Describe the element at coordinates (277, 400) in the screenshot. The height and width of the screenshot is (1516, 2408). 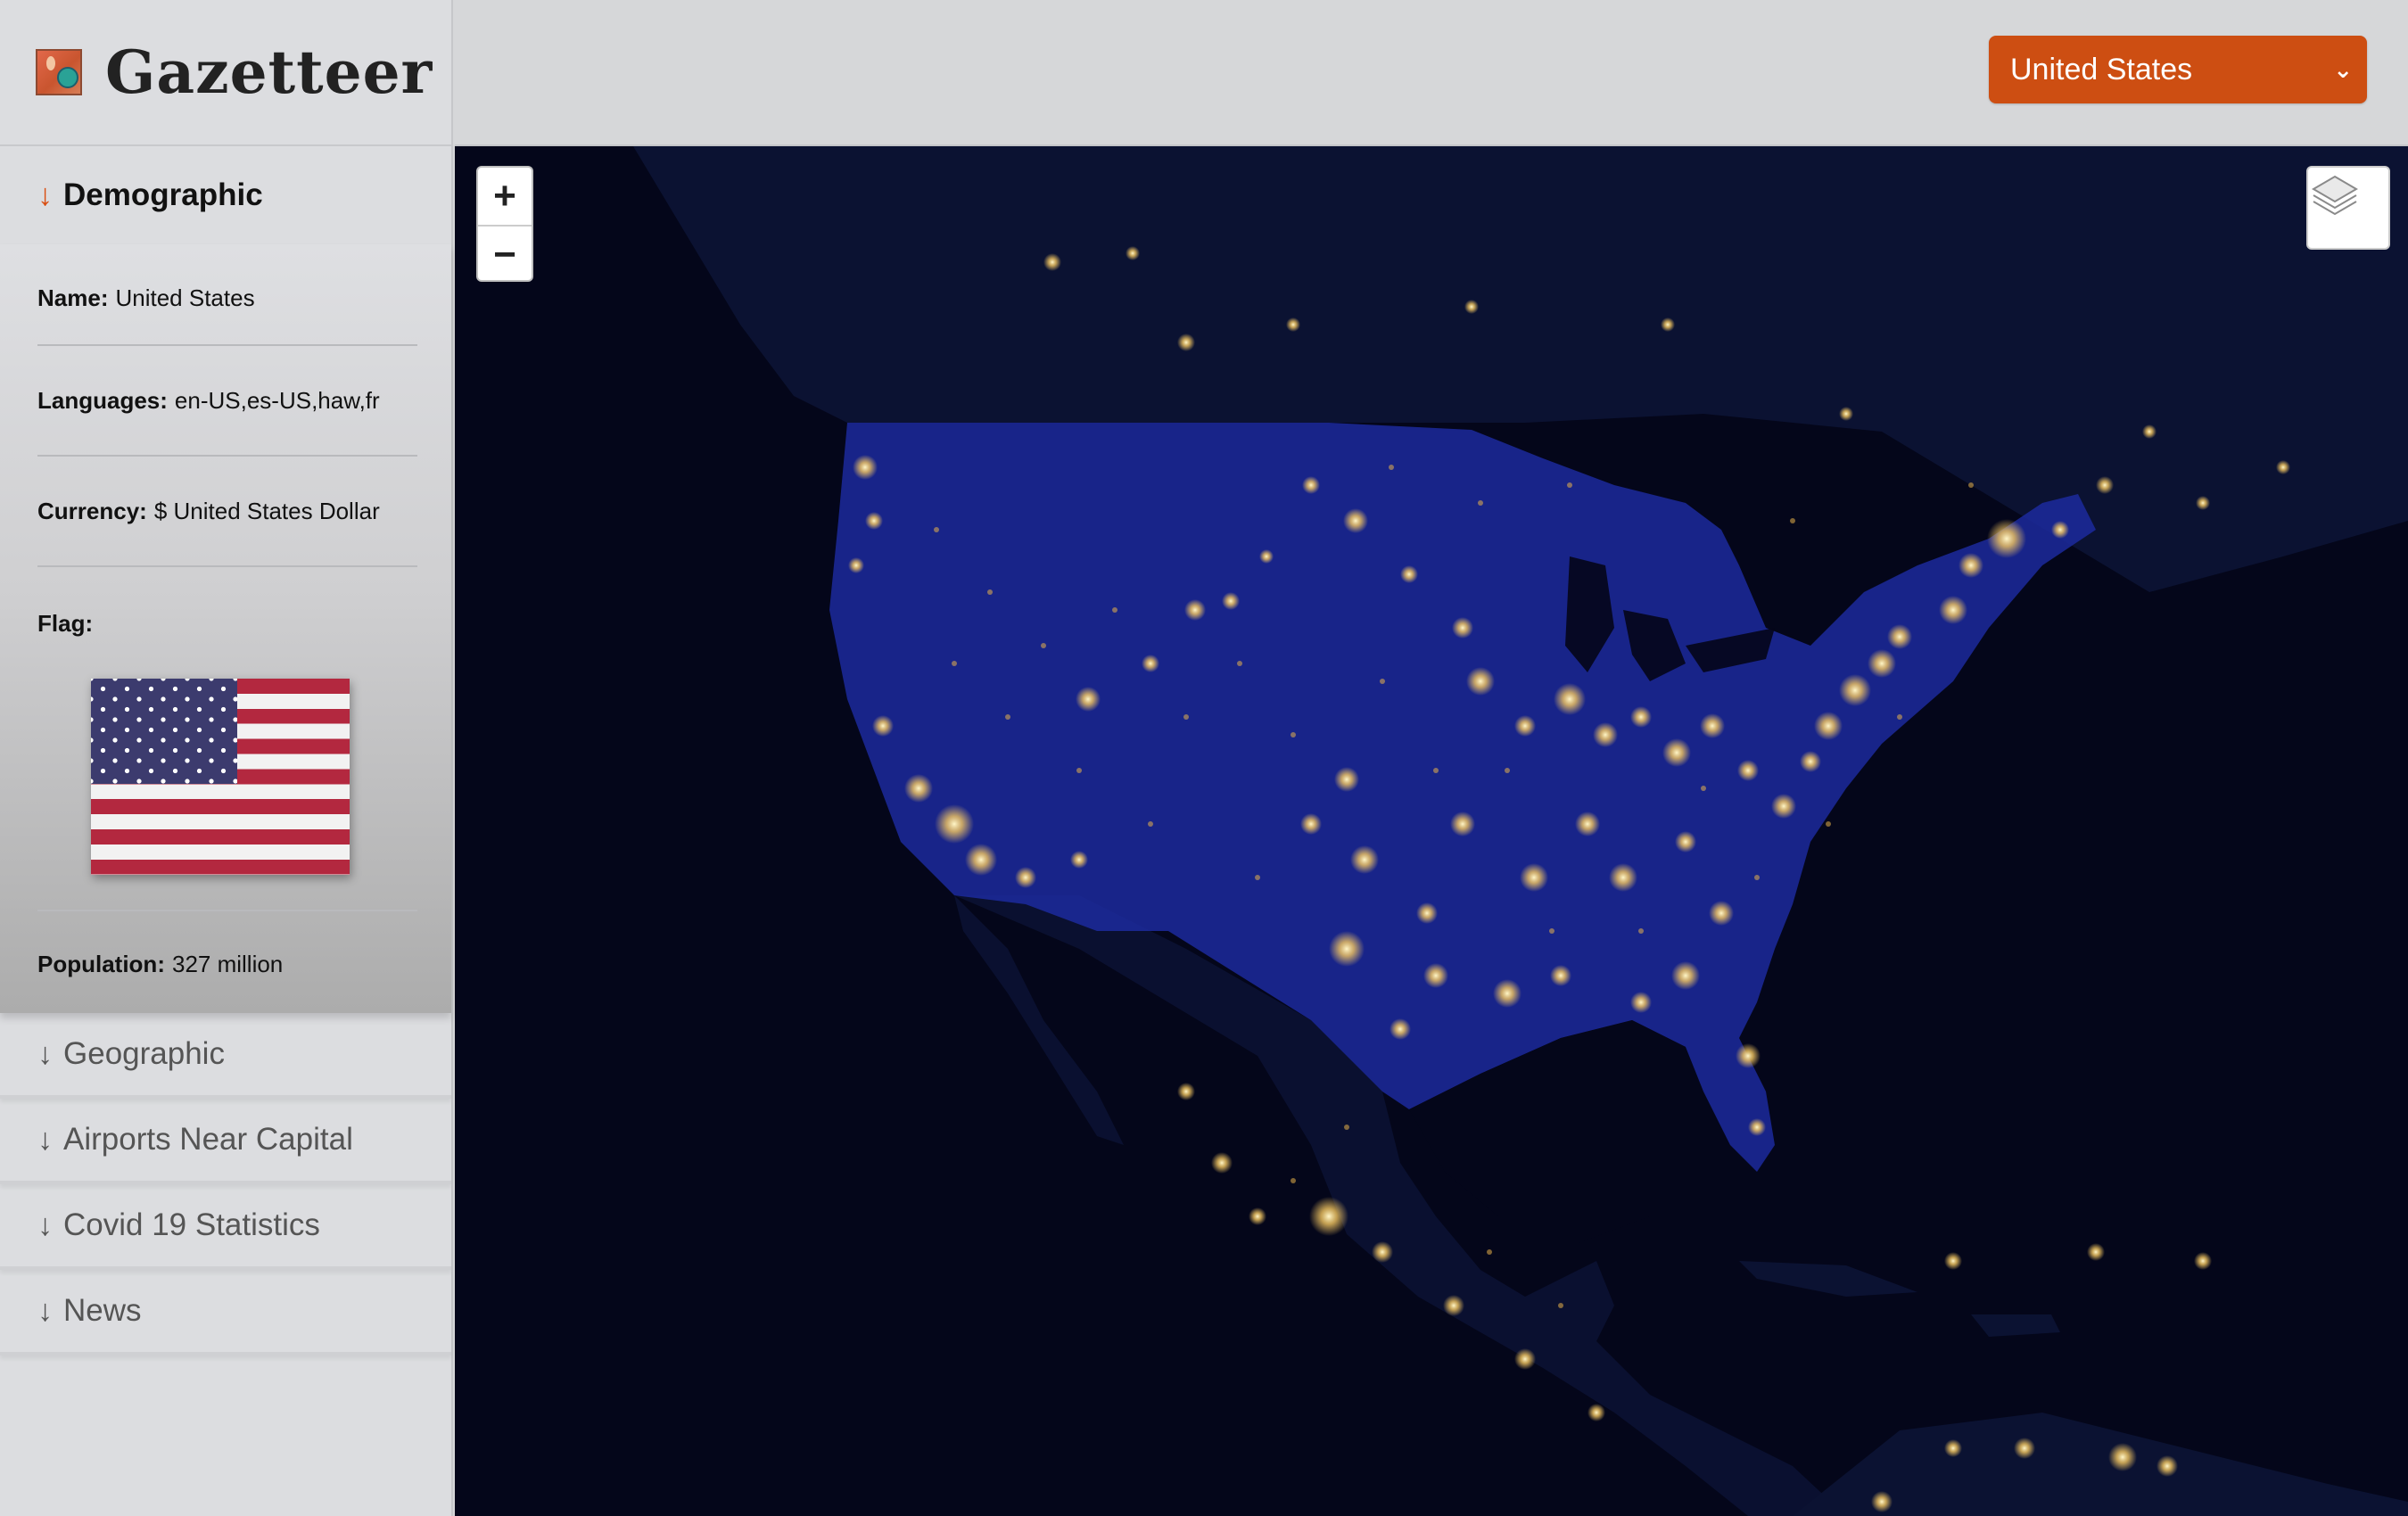
I see `field-value: en-US,es-US,haw,fr` at that location.